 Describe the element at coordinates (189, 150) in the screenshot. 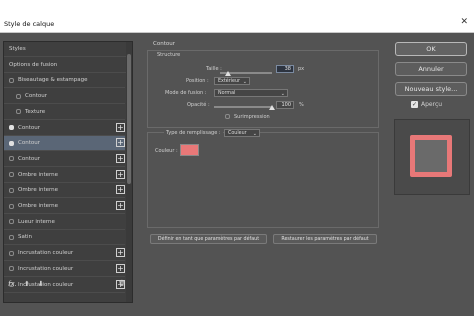

I see `couleur-swatch` at that location.